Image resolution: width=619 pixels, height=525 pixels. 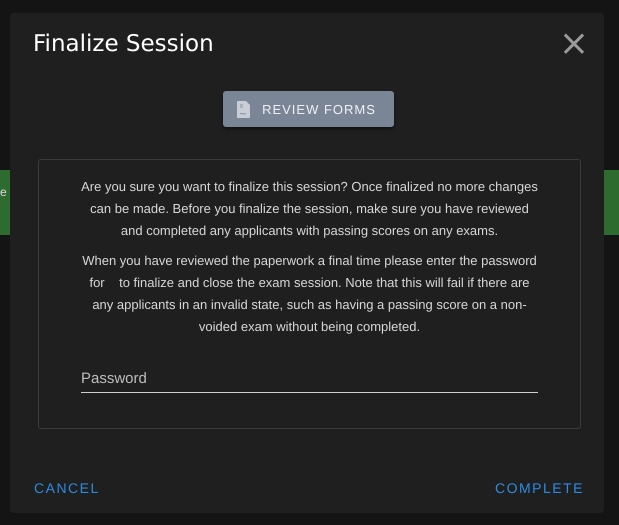 I want to click on message-text: When you have reviewed the paperwork a final time please enter the password for to finalize and close the exam session. Note that this will fail if there are any applicants in an invalid state, such as having a passing score on a non-voided exam without being completed., so click(x=309, y=294).